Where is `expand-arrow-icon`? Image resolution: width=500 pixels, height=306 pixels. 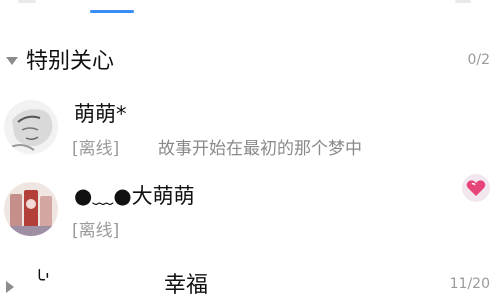 expand-arrow-icon is located at coordinates (12, 61).